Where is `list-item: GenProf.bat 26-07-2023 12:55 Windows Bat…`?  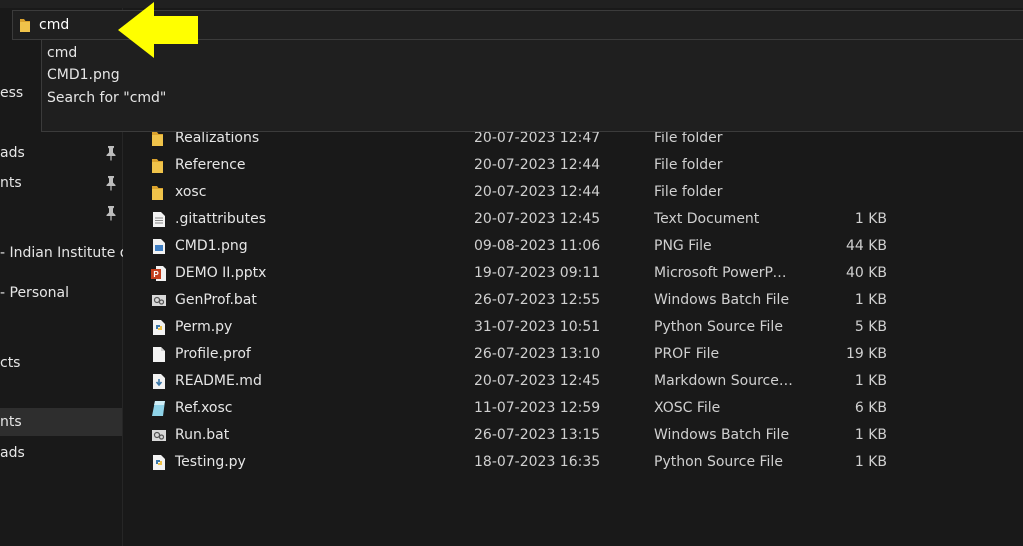
list-item: GenProf.bat 26-07-2023 12:55 Windows Bat… is located at coordinates (573, 300).